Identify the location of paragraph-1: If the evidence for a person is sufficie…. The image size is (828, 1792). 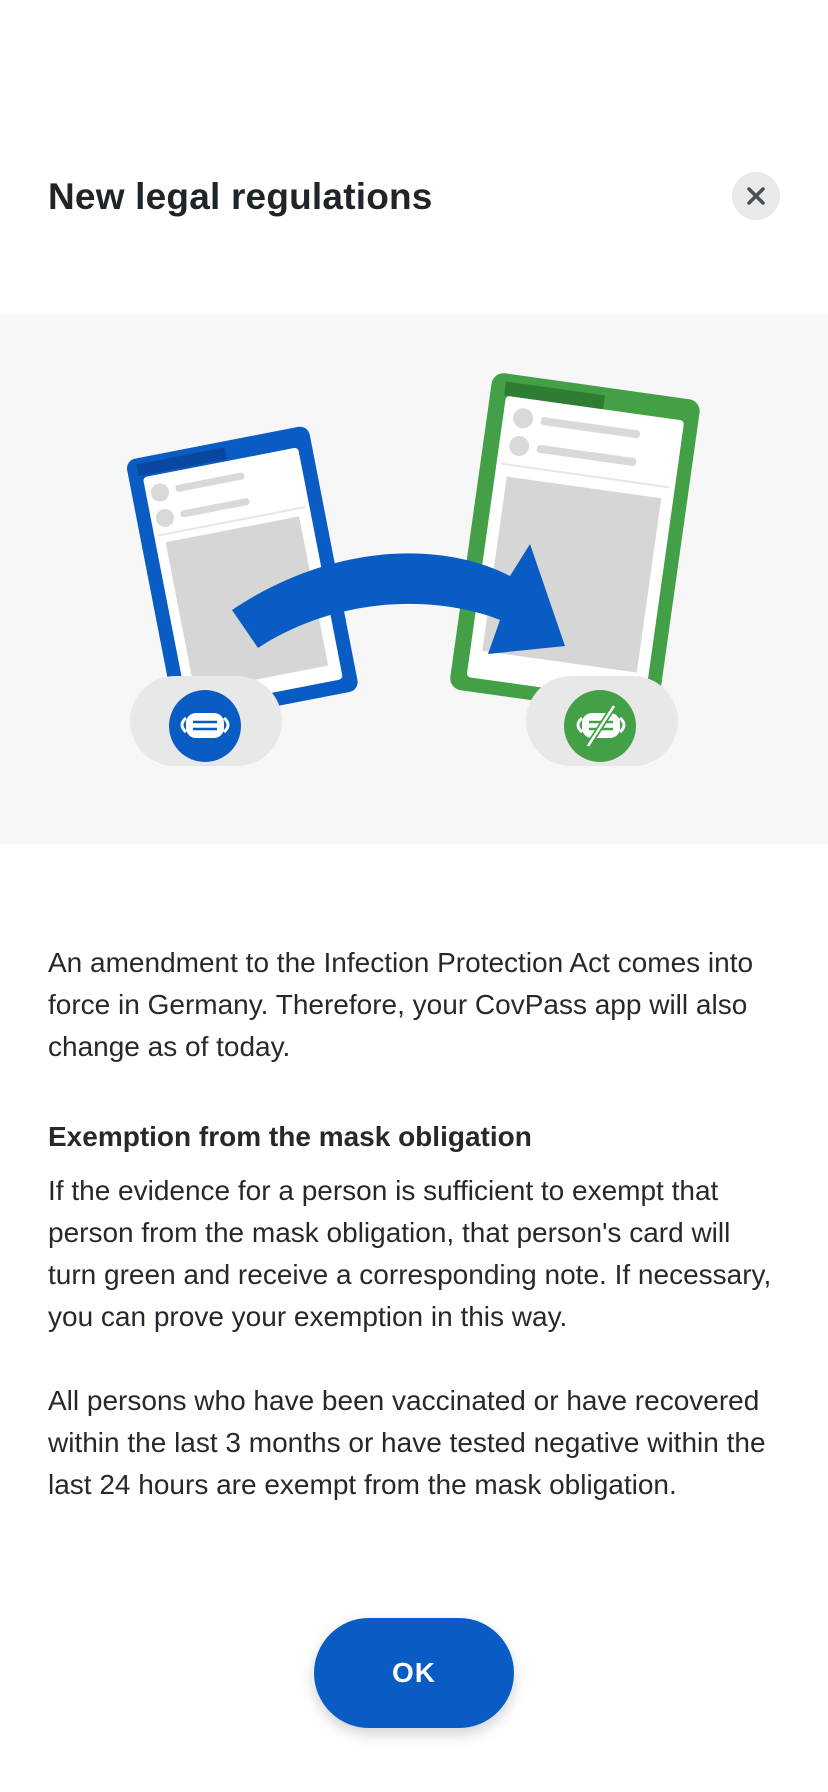
(410, 1253).